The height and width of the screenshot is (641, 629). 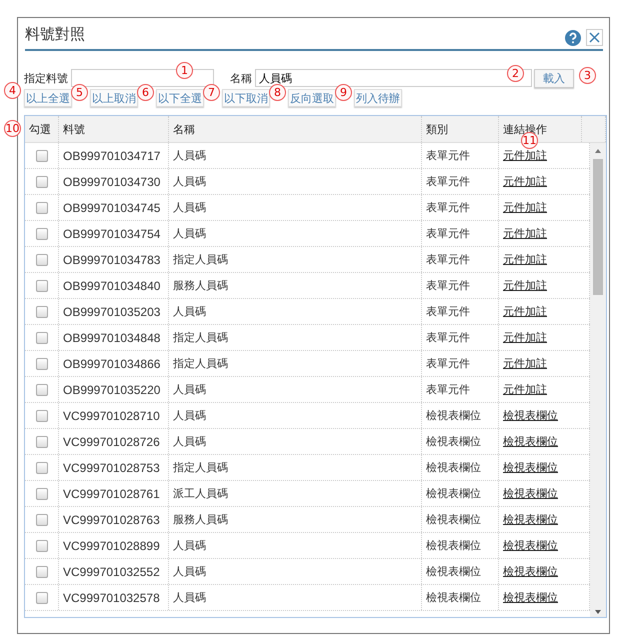 What do you see at coordinates (114, 259) in the screenshot?
I see `code-cell: OB999701034783` at bounding box center [114, 259].